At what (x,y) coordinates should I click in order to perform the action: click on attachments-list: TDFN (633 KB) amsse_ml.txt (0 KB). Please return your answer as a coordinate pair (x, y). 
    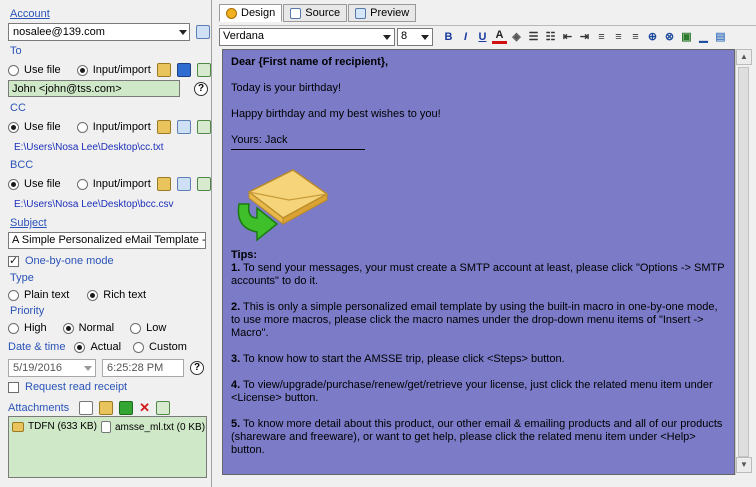
    Looking at the image, I should click on (107, 447).